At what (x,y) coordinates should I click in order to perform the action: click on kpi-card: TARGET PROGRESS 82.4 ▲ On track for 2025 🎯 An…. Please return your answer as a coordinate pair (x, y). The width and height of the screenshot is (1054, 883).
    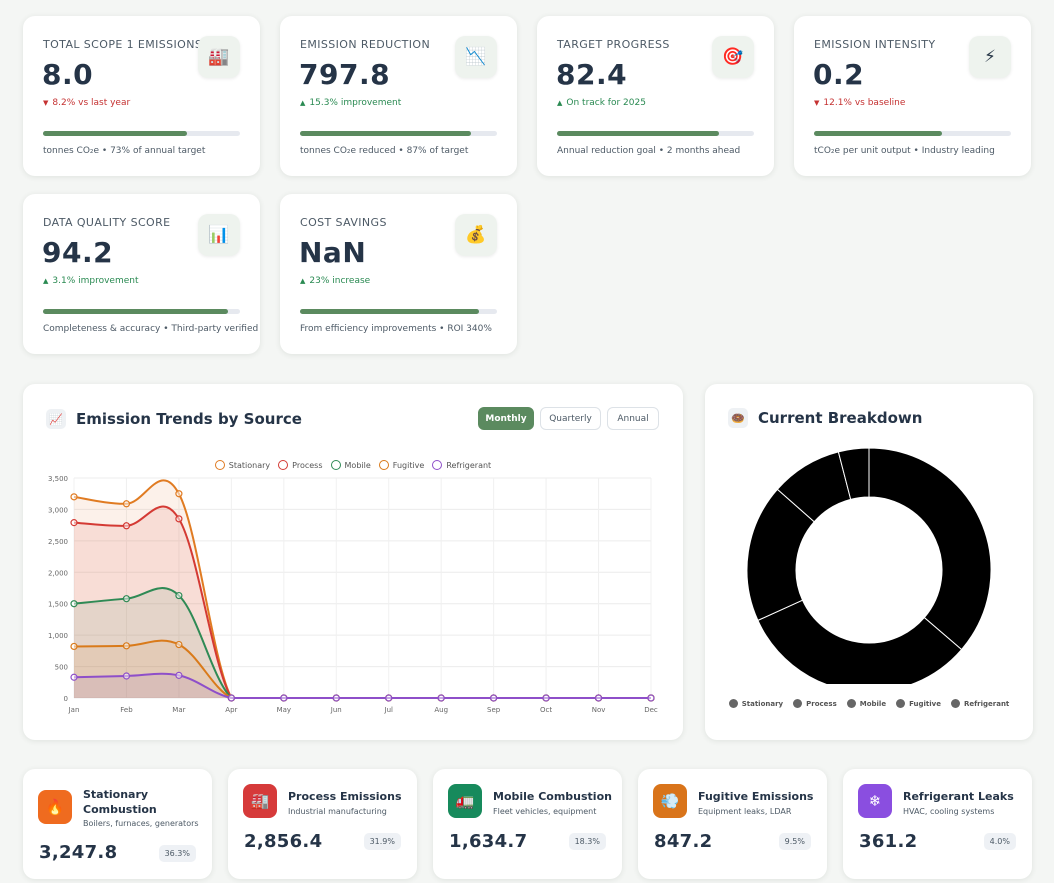
    Looking at the image, I should click on (655, 96).